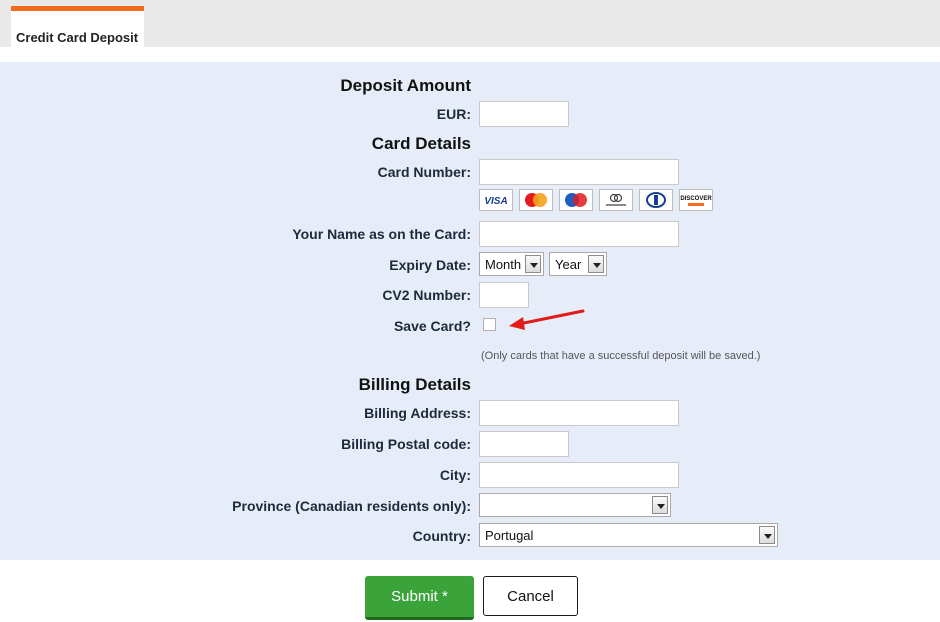 This screenshot has width=940, height=622. I want to click on tab-credit-card-deposit: Credit Card Deposit, so click(77, 26).